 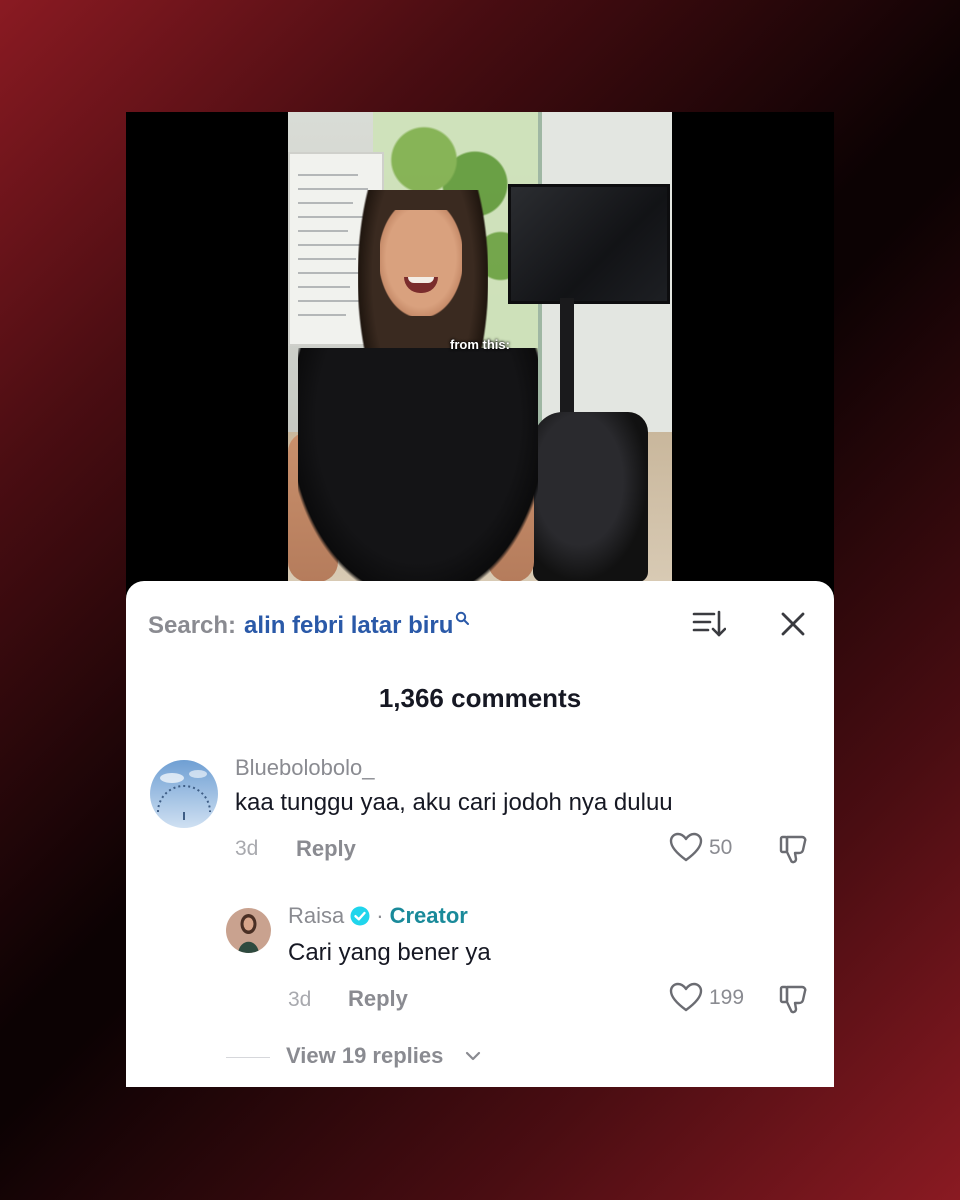 I want to click on creator-badge: Creator, so click(x=428, y=915).